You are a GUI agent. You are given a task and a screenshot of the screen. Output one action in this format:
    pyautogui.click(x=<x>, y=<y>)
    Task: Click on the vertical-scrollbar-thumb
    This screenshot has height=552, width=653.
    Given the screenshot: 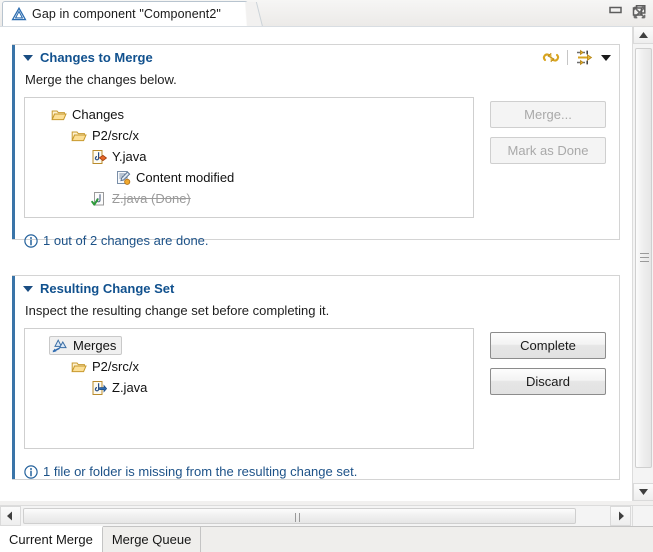 What is the action you would take?
    pyautogui.click(x=643, y=258)
    